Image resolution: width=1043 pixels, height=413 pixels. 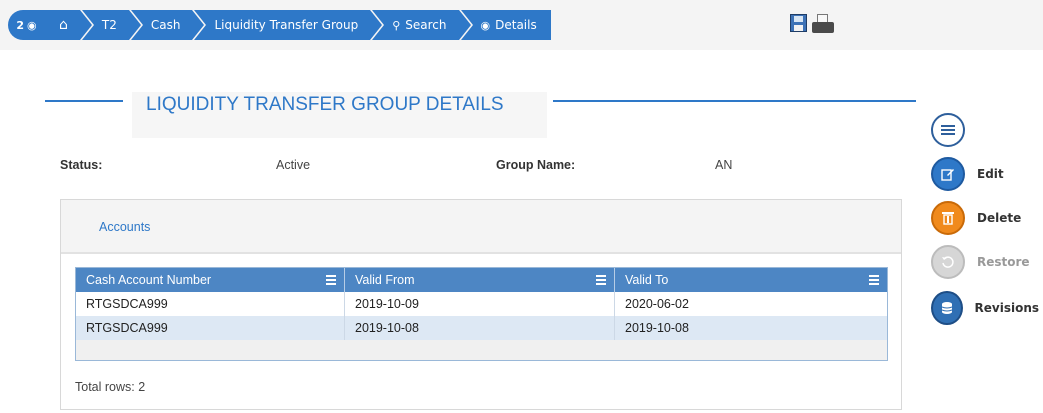 I want to click on save-icon, so click(x=798, y=23).